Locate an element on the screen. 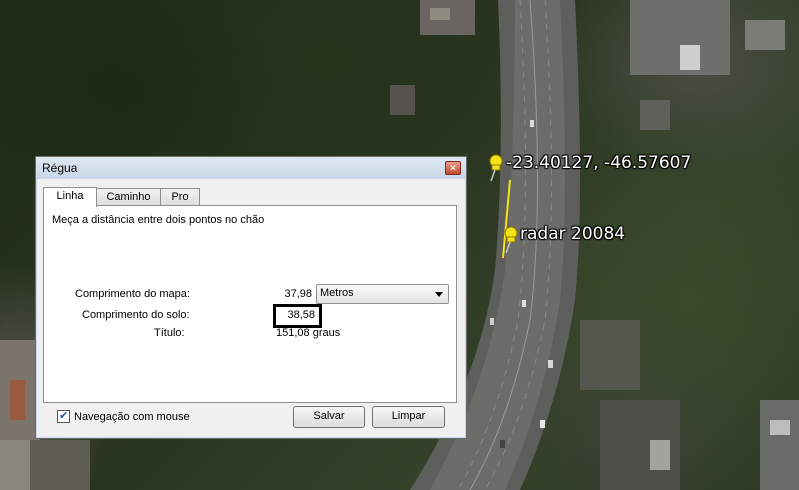 The image size is (799, 490). clear-button: Limpar is located at coordinates (408, 417).